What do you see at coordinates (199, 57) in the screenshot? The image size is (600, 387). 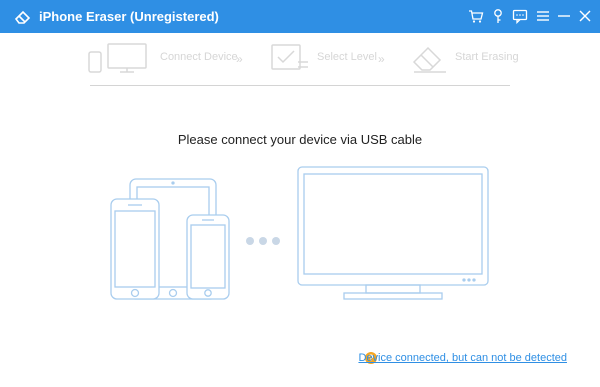 I see `step-connect-device: Connect Device` at bounding box center [199, 57].